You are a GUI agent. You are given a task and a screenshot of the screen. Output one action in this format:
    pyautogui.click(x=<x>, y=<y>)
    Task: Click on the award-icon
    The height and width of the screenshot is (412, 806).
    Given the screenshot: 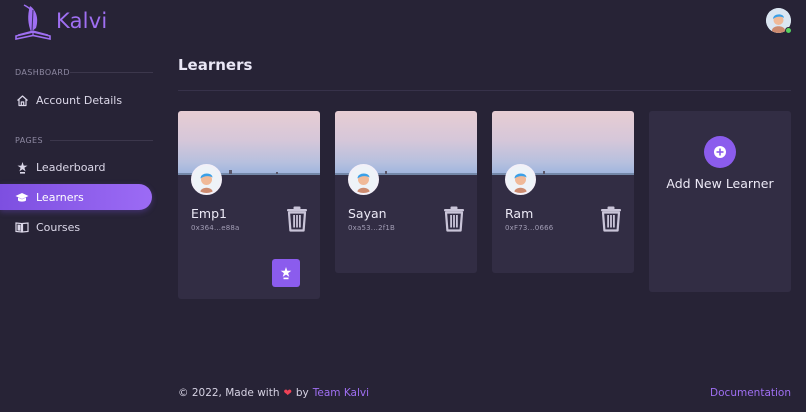 What is the action you would take?
    pyautogui.click(x=286, y=273)
    